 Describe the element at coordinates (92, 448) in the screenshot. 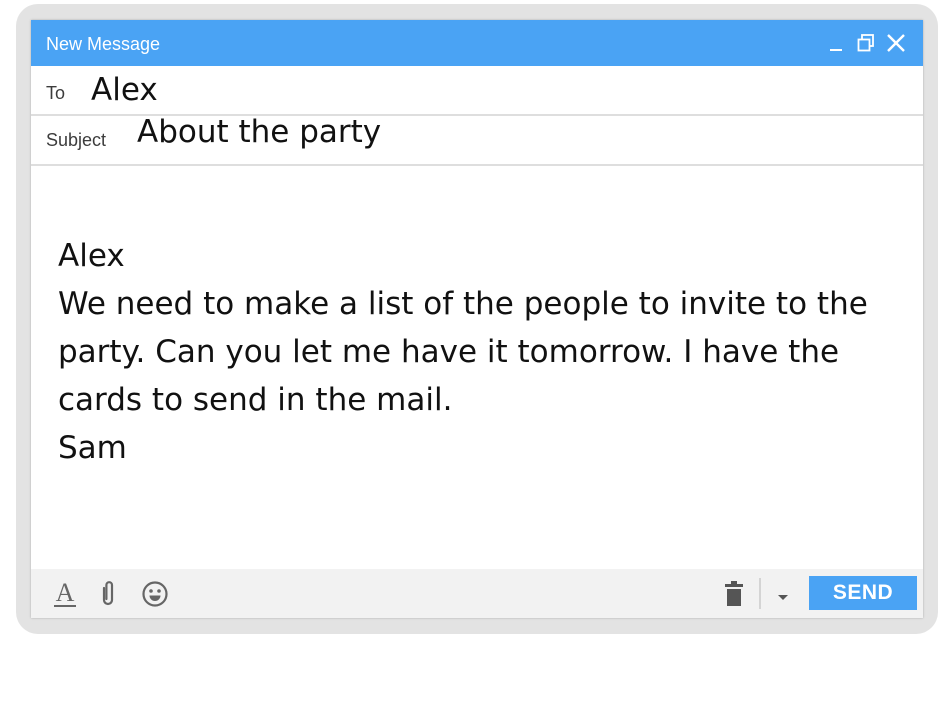

I see `body-line: Sam` at that location.